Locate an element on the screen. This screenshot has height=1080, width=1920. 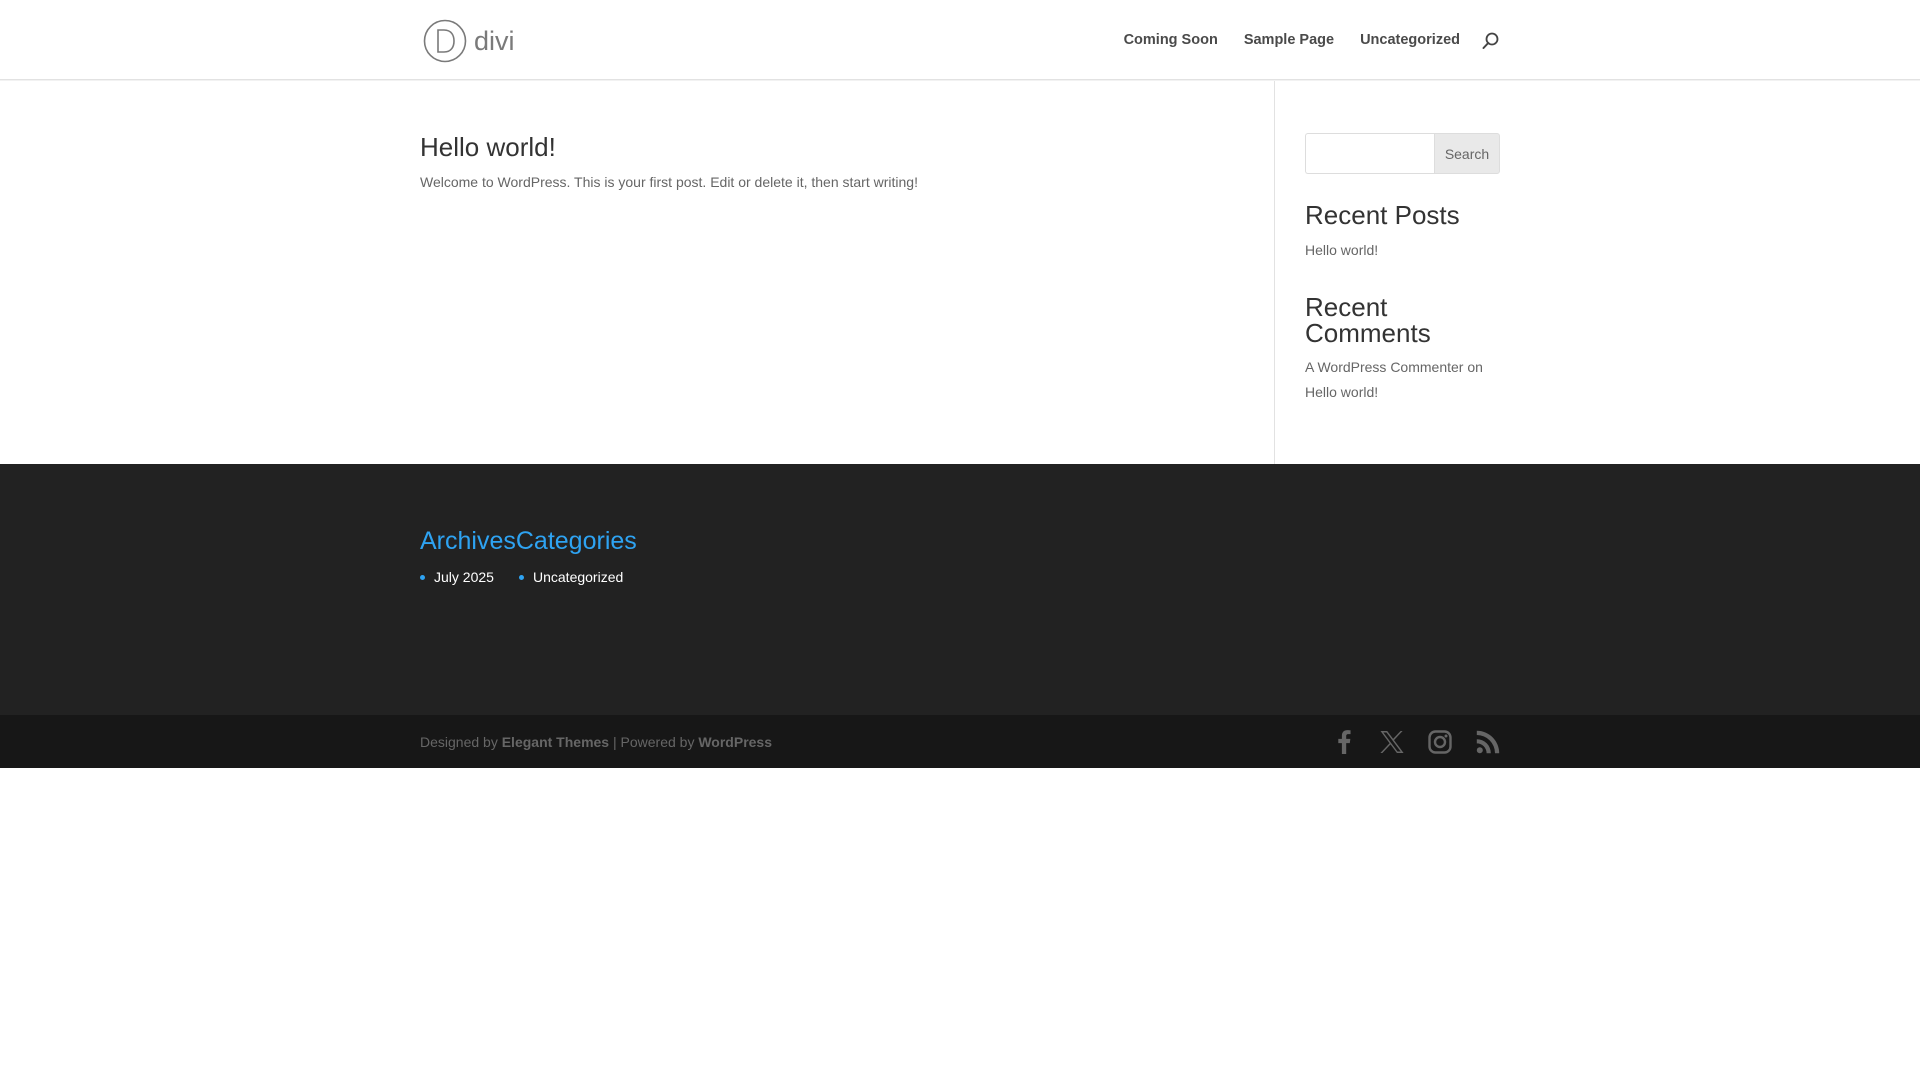
archives-list-item: July 2025 is located at coordinates (457, 577).